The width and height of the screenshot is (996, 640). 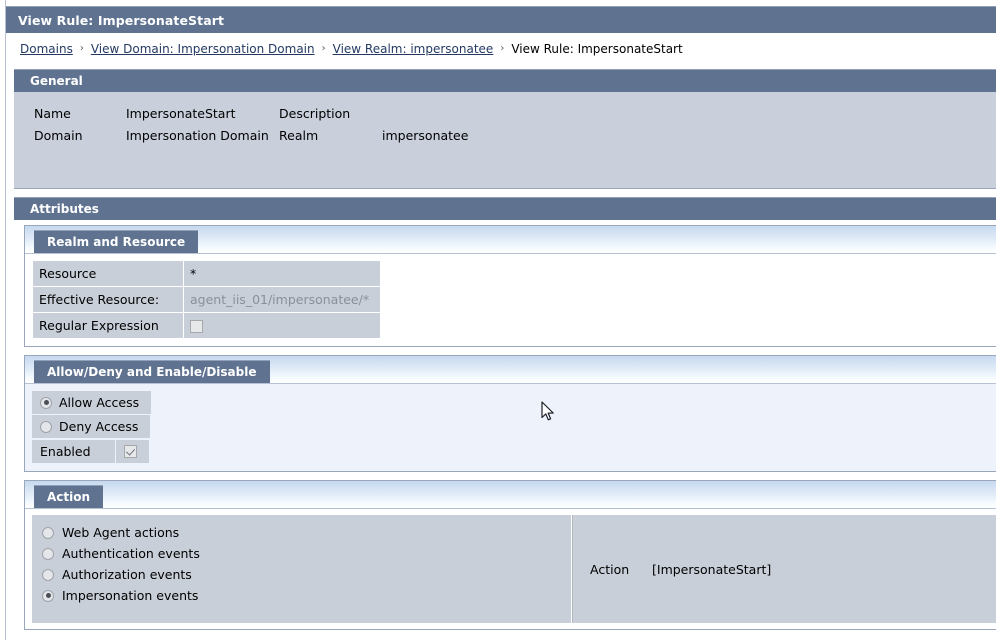 What do you see at coordinates (121, 20) in the screenshot?
I see `page-title: View Rule: ImpersonateStart` at bounding box center [121, 20].